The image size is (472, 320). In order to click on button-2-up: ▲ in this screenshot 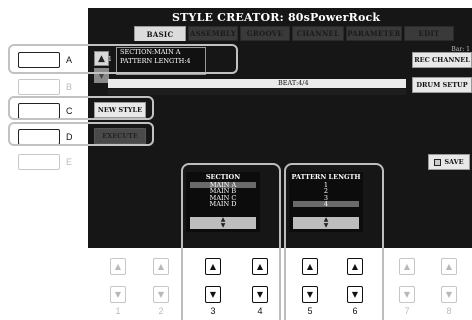, I will do `click(161, 266)`.